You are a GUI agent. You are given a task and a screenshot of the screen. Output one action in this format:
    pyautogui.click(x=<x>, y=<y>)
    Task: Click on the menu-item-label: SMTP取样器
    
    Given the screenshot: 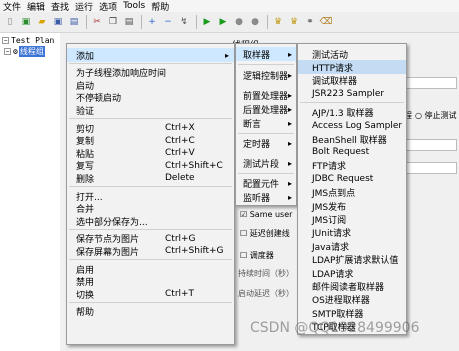 What is the action you would take?
    pyautogui.click(x=338, y=314)
    